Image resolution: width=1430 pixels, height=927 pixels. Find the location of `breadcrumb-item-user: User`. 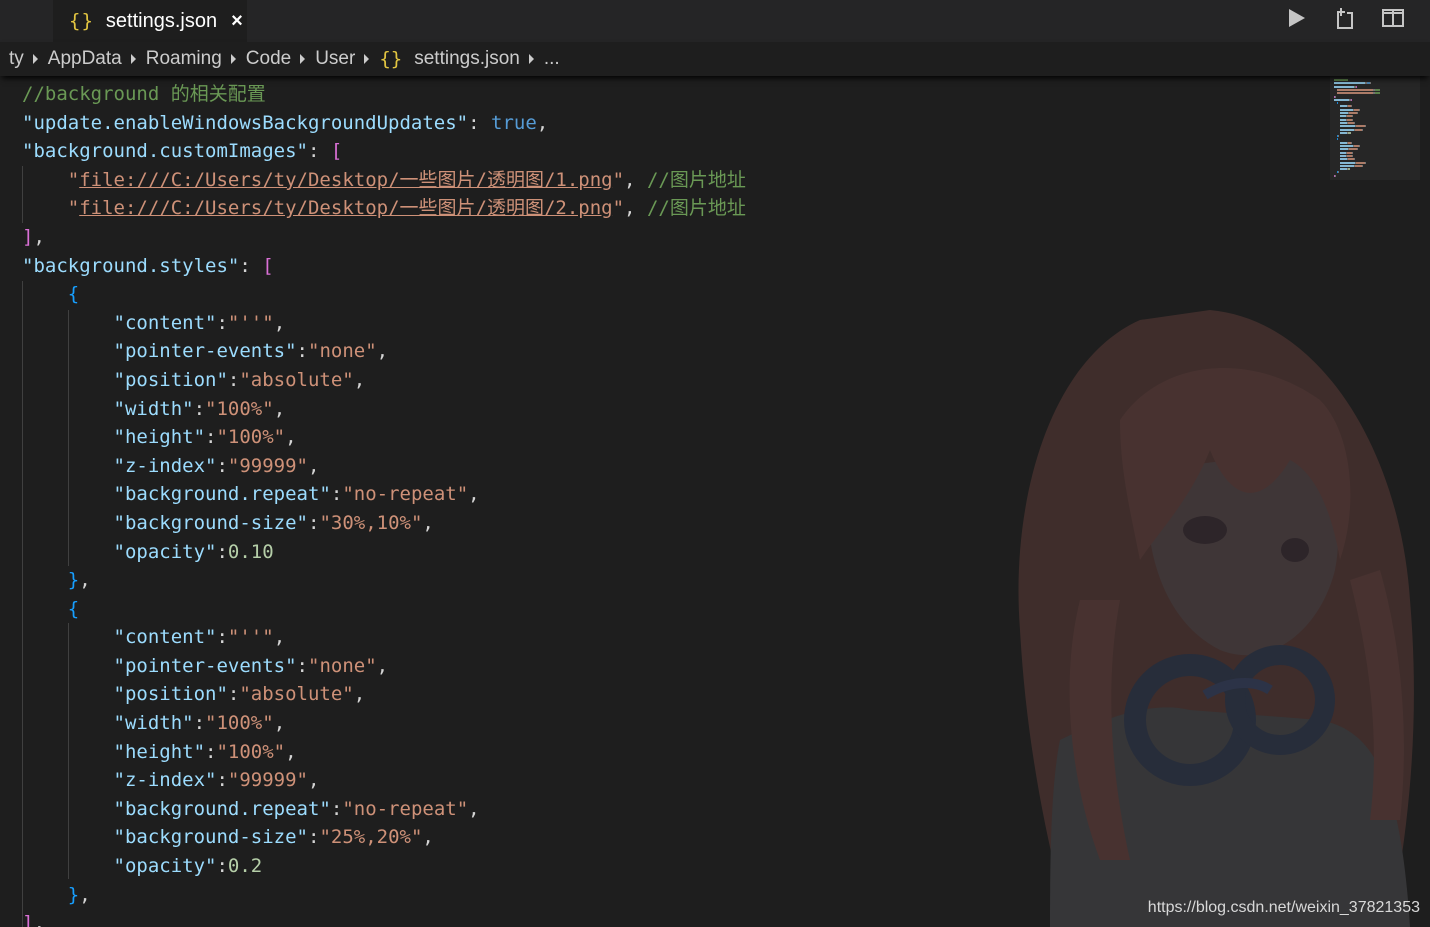

breadcrumb-item-user: User is located at coordinates (335, 59).